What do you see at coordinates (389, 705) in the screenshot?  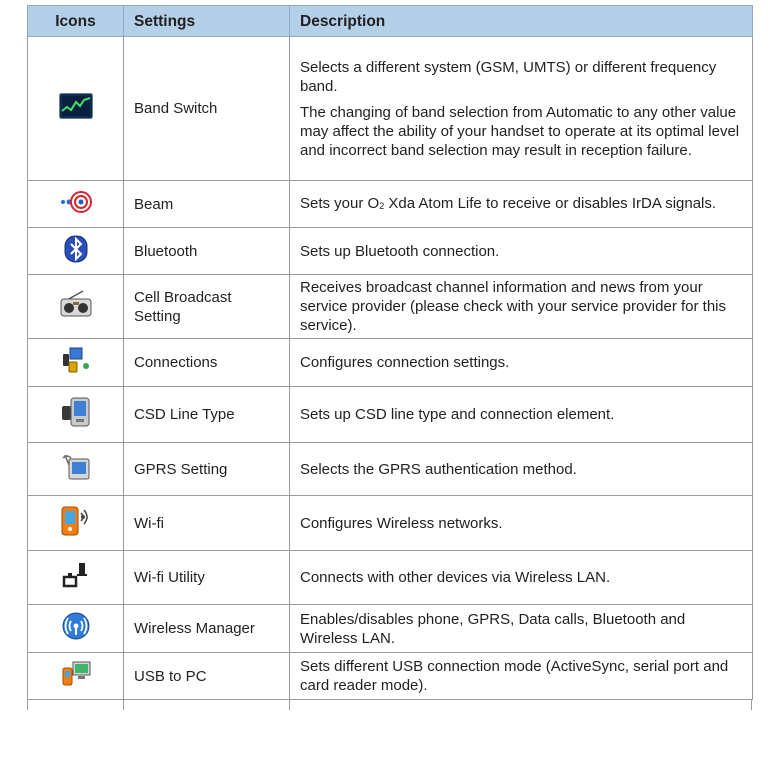 I see `table-continuation` at bounding box center [389, 705].